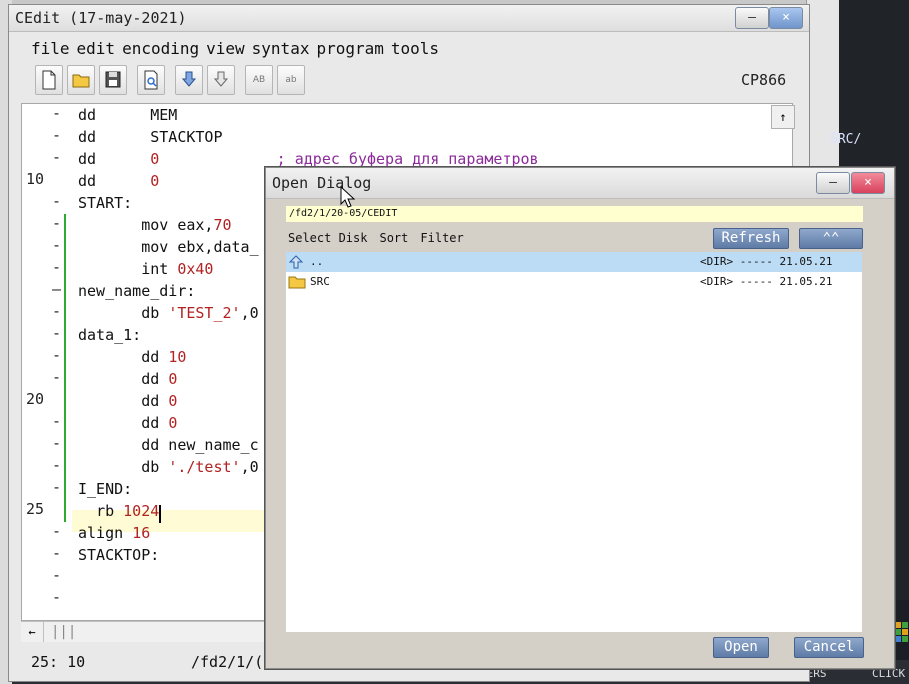 The height and width of the screenshot is (684, 909). What do you see at coordinates (225, 48) in the screenshot?
I see `menu-view: view` at bounding box center [225, 48].